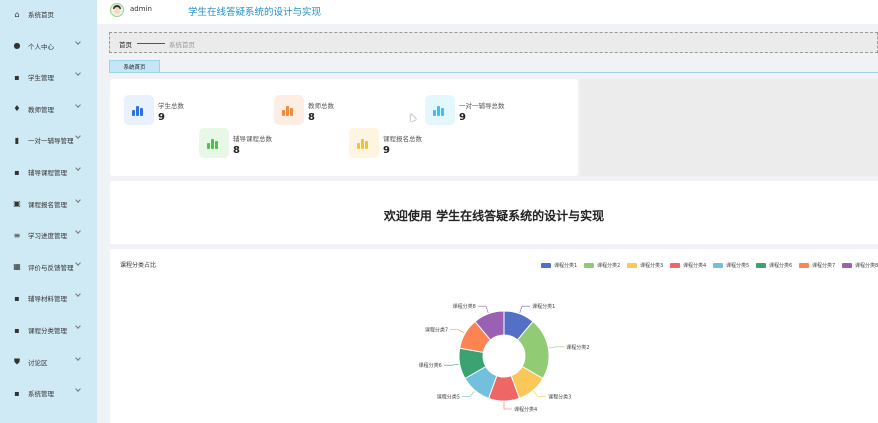 This screenshot has height=423, width=878. I want to click on sliders-icon: ≡, so click(17, 235).